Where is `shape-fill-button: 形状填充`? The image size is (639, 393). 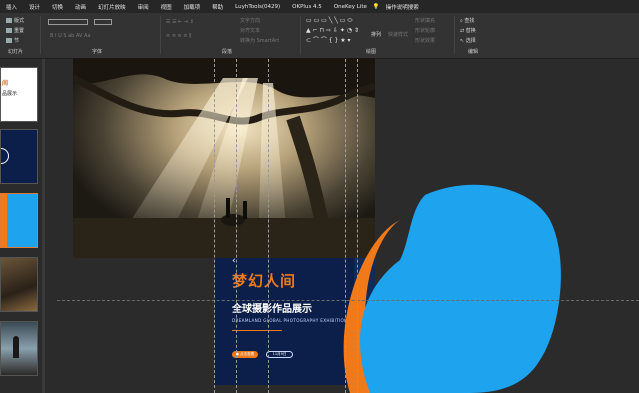
shape-fill-button: 形状填充 is located at coordinates (425, 20).